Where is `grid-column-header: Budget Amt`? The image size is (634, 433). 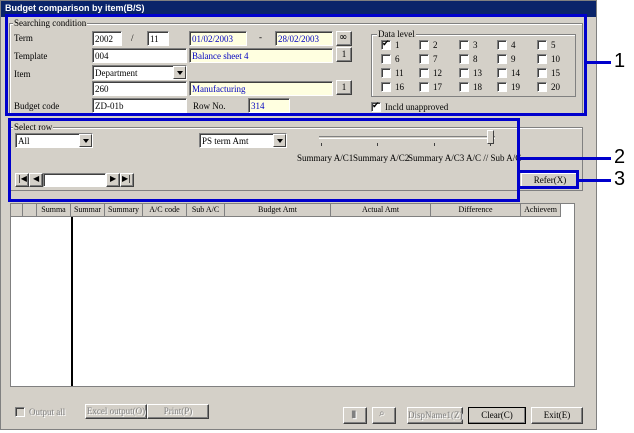 grid-column-header: Budget Amt is located at coordinates (278, 210).